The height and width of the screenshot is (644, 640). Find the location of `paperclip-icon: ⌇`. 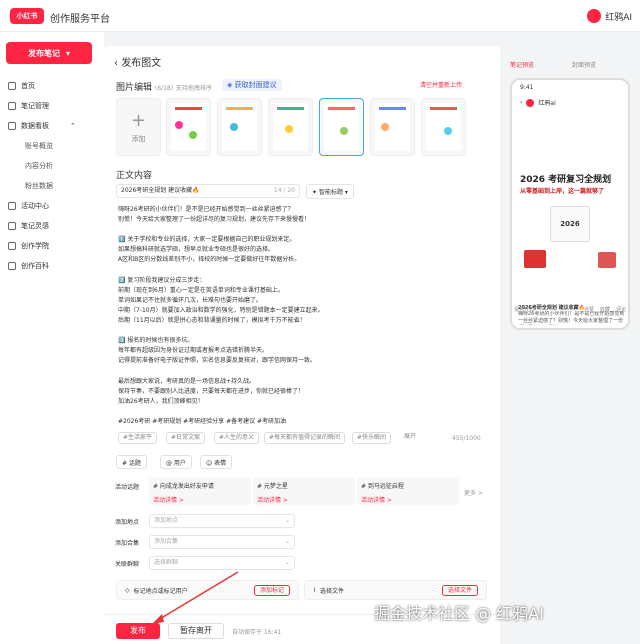

paperclip-icon: ⌇ is located at coordinates (314, 590).